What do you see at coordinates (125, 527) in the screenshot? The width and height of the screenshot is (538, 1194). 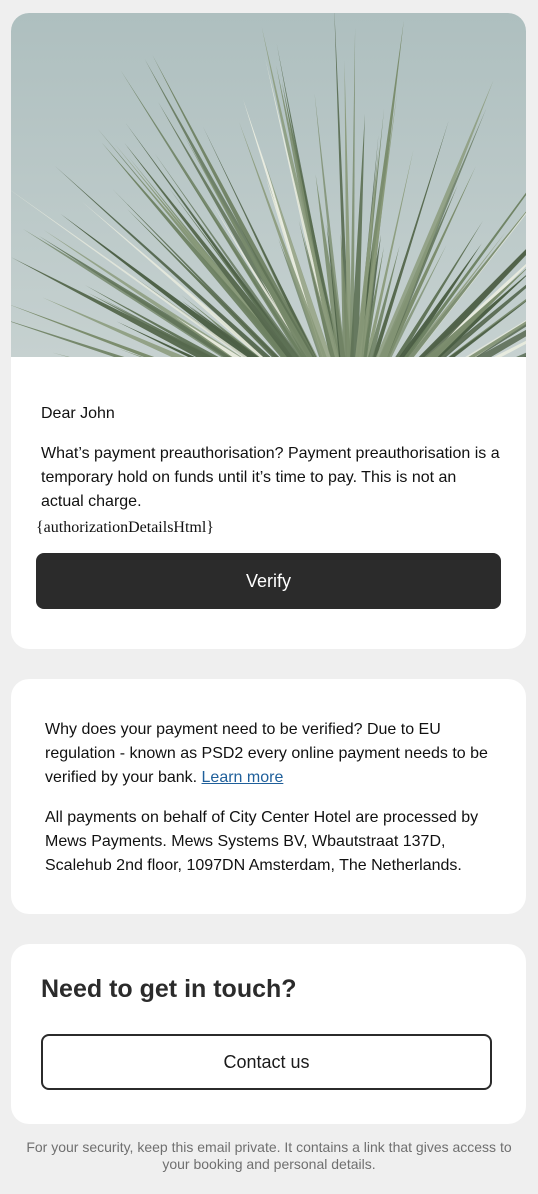 I see `authorization-details-placeholder: {authorizationDetailsHtml}` at bounding box center [125, 527].